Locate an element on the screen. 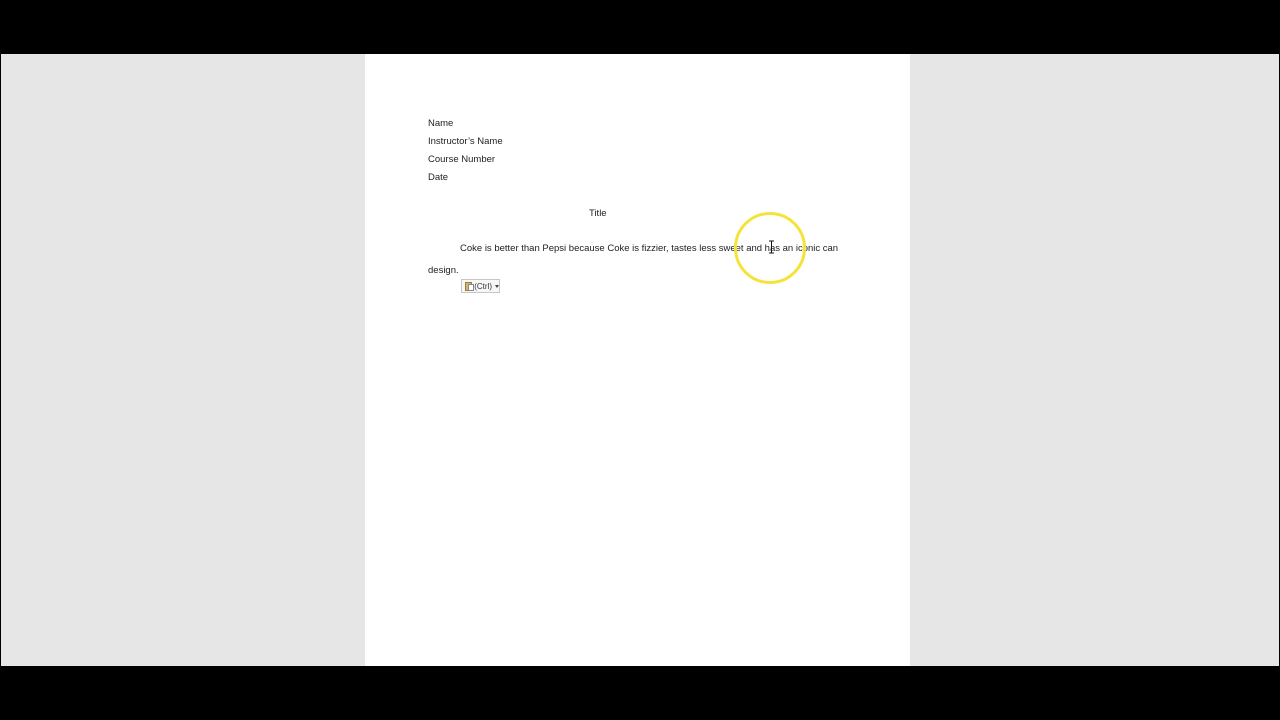 The height and width of the screenshot is (720, 1280). header-instructor: Instructor’s Name is located at coordinates (465, 141).